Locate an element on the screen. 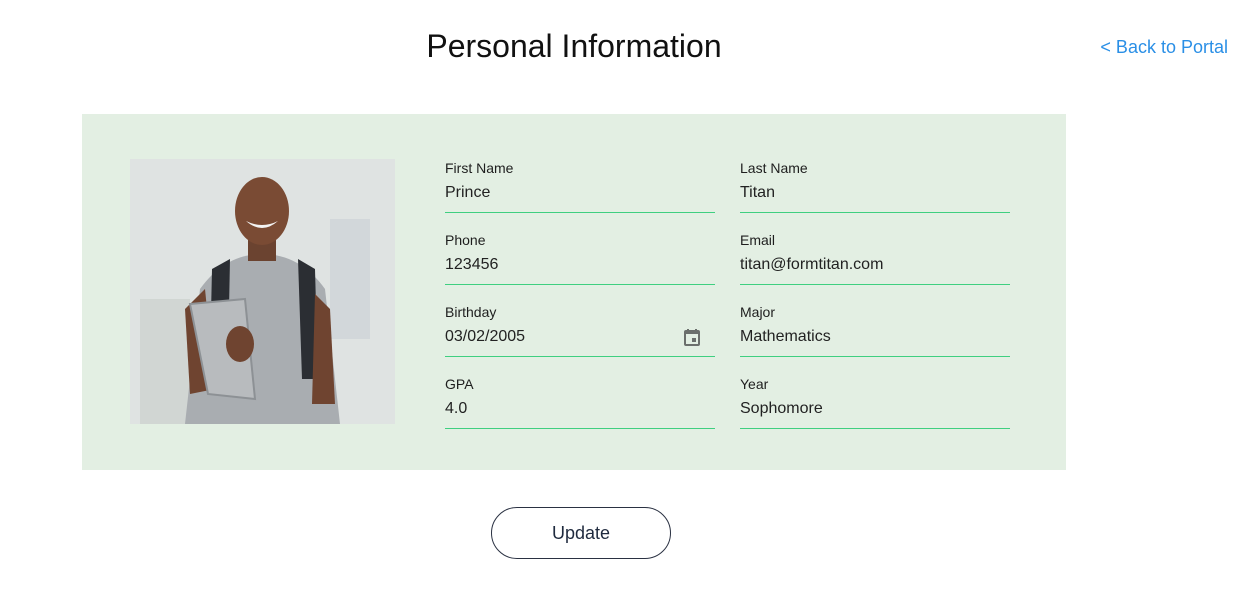 This screenshot has width=1240, height=605. gpa-input: 4.0 is located at coordinates (580, 414).